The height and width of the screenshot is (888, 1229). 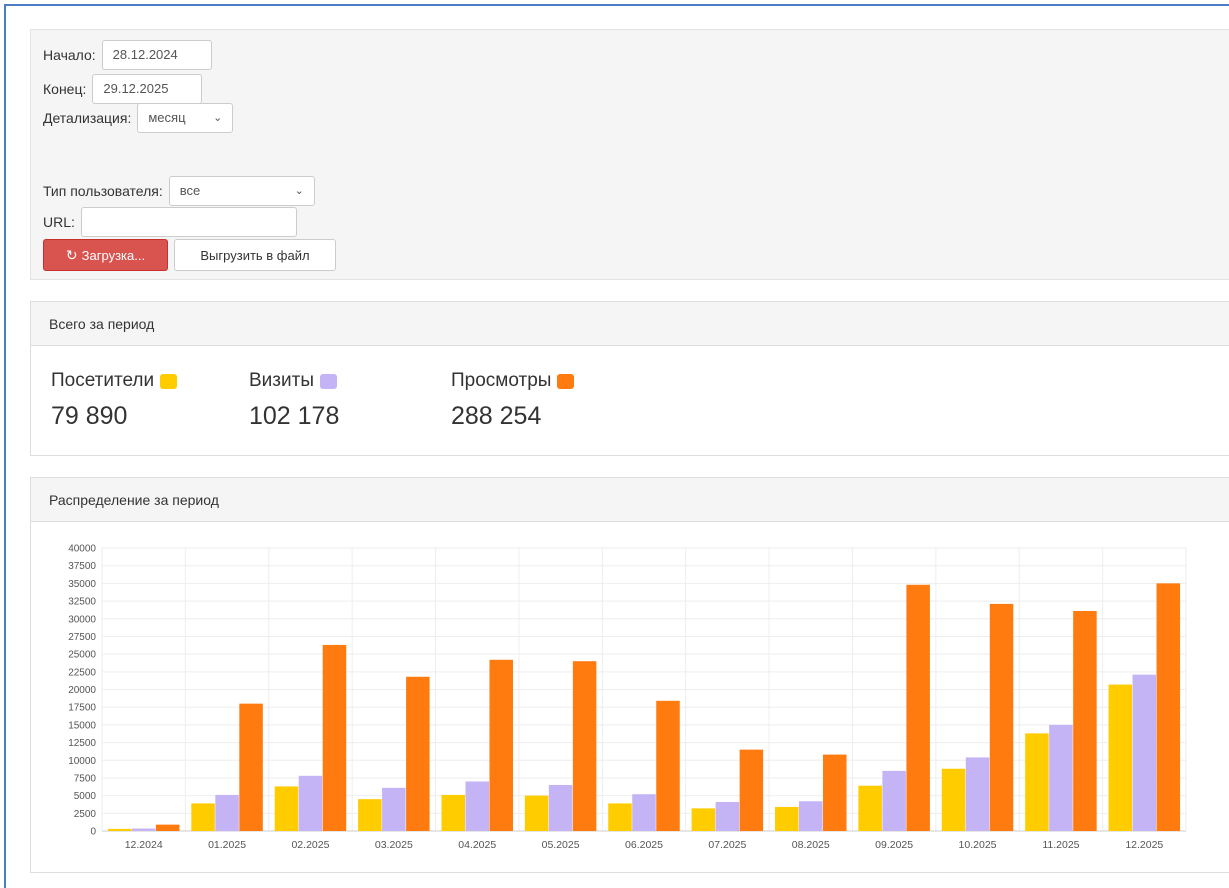 I want to click on user-type-select: все ⌄, so click(x=241, y=191).